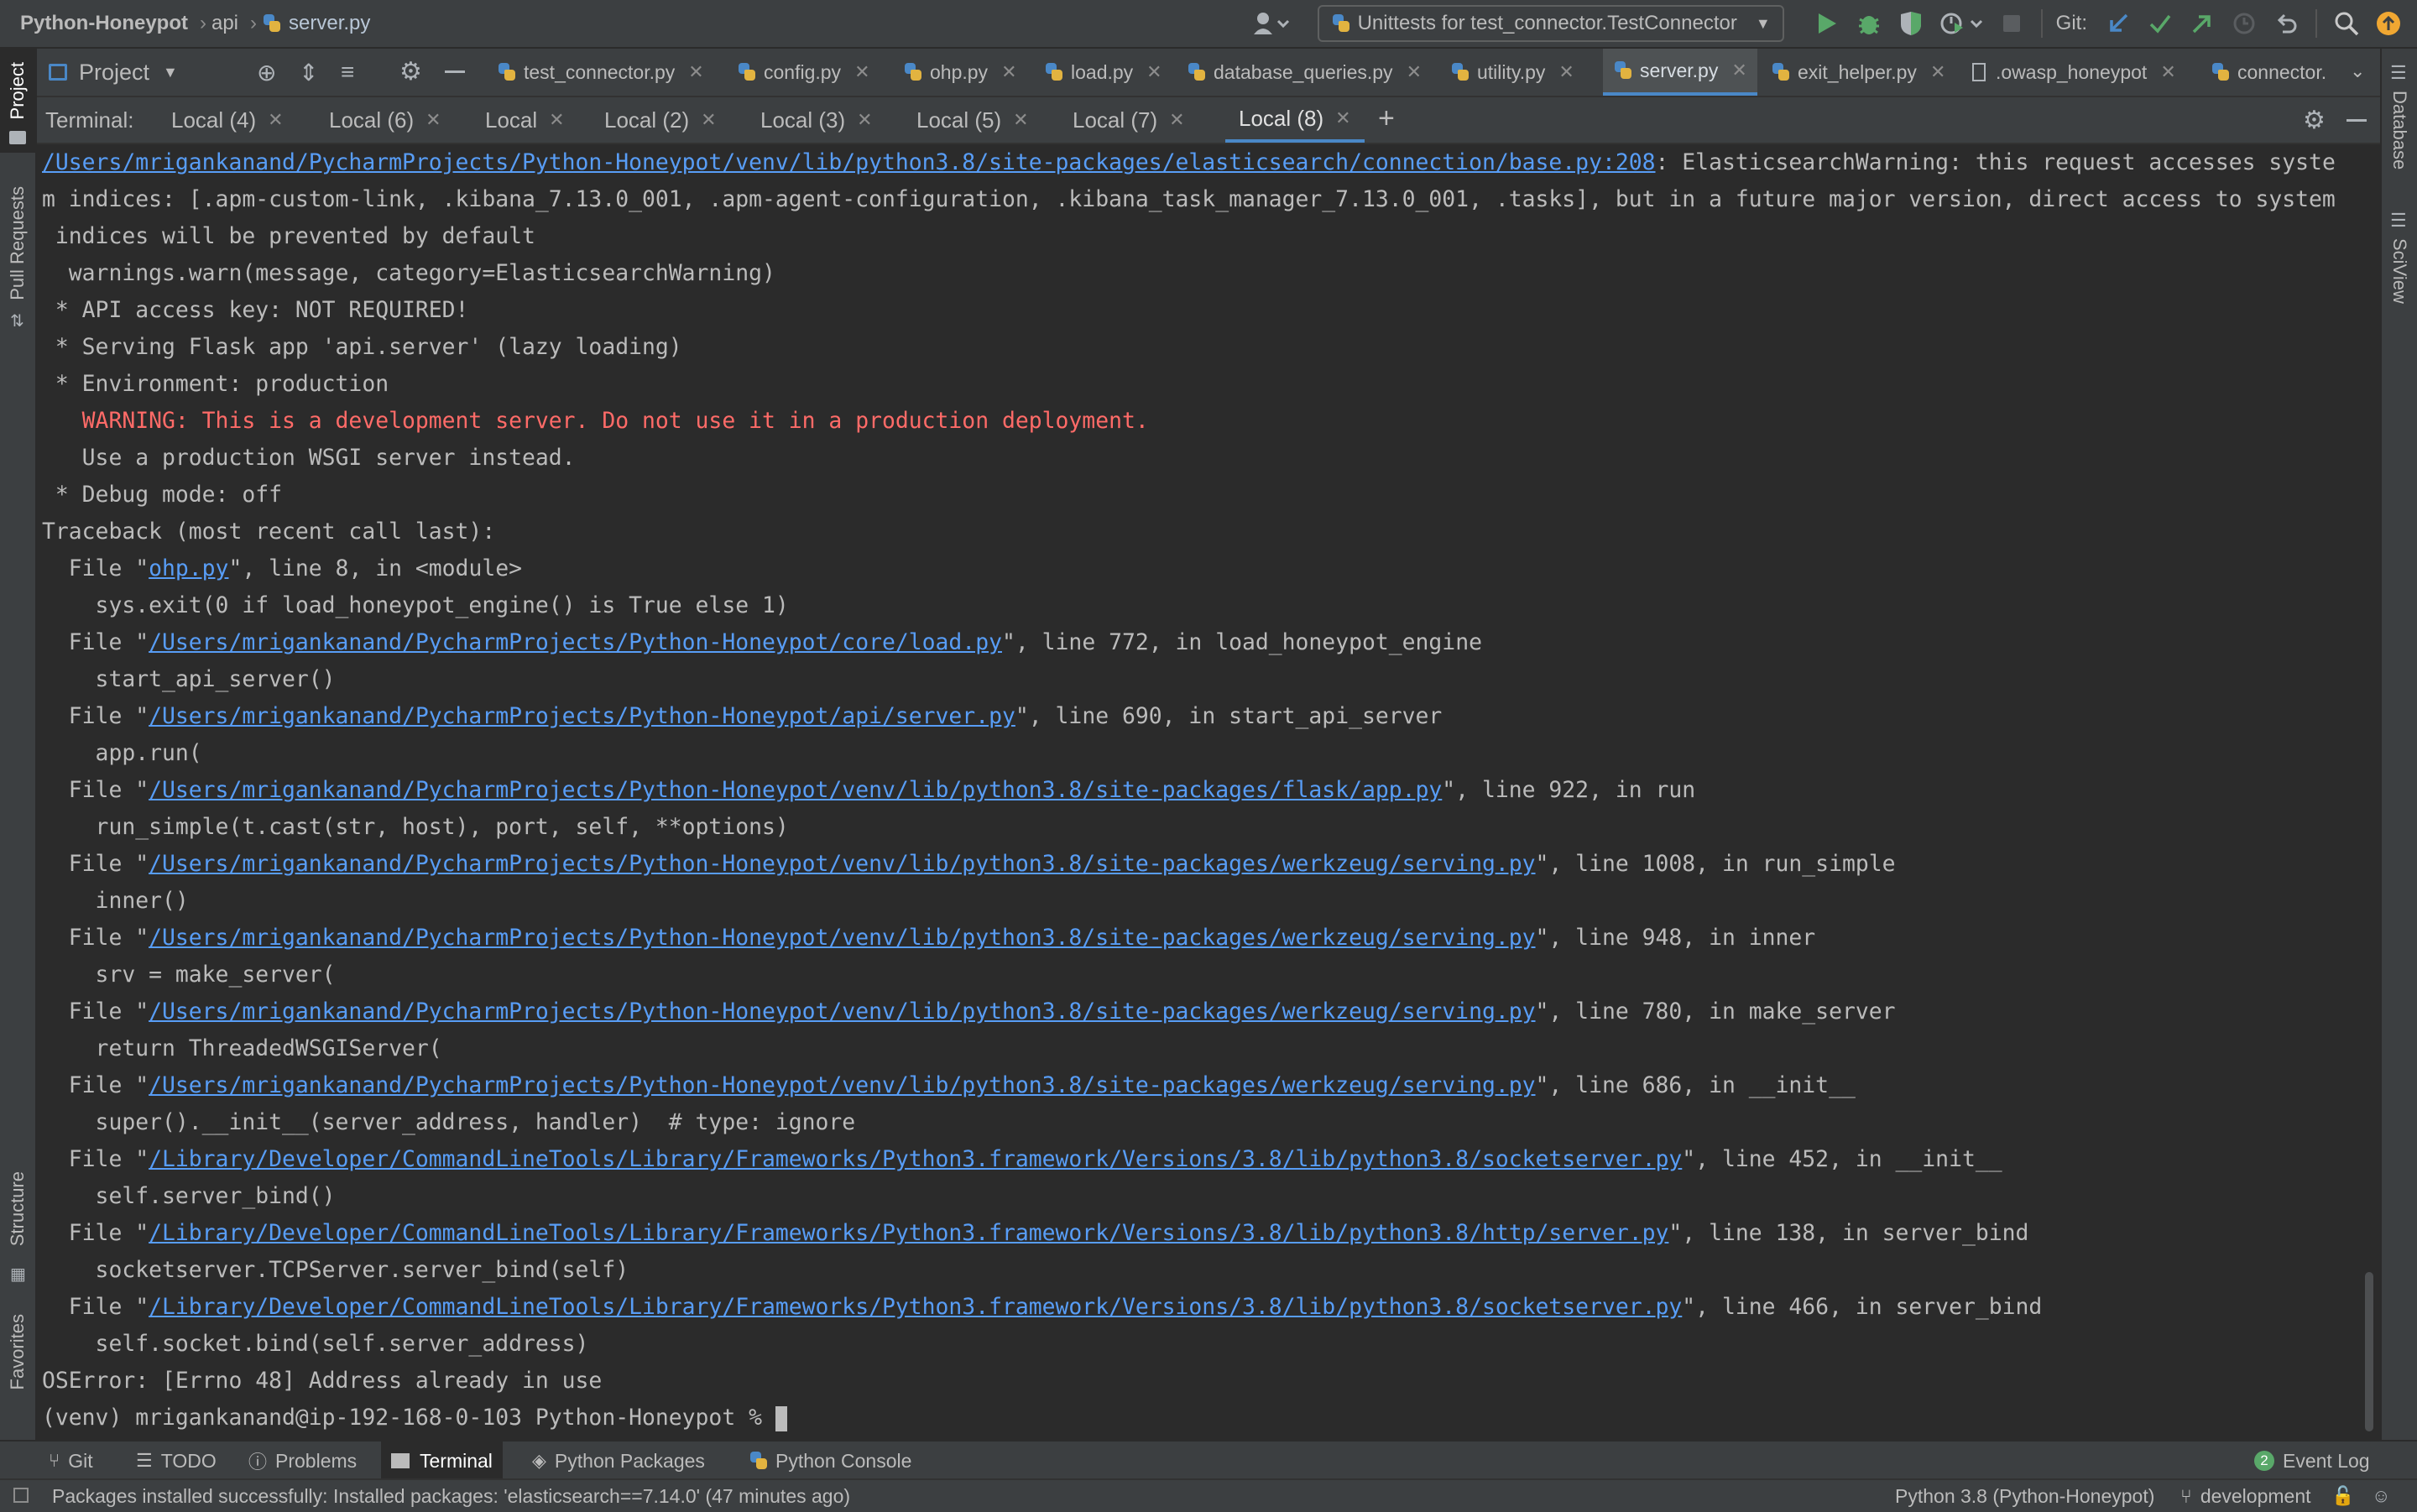 The width and height of the screenshot is (2417, 1512). What do you see at coordinates (302, 1461) in the screenshot?
I see `tool-problems: ⓘ Problems` at bounding box center [302, 1461].